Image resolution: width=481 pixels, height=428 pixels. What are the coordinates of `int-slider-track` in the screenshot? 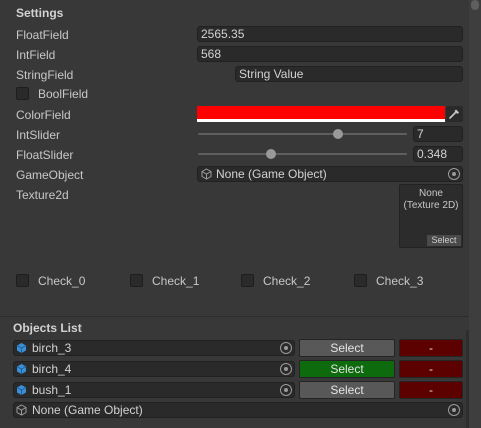 It's located at (302, 134).